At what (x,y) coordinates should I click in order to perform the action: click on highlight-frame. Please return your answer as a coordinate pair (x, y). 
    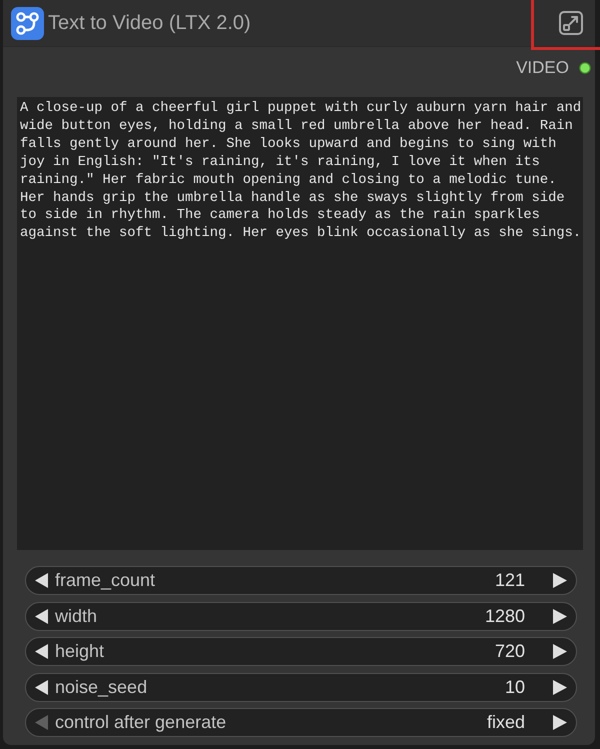
    Looking at the image, I should click on (565, 25).